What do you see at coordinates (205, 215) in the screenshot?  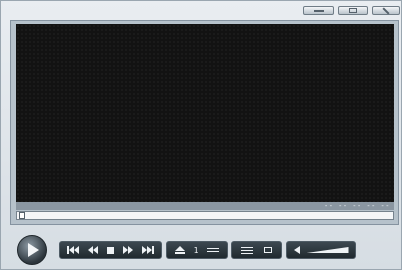 I see `seek-bar` at bounding box center [205, 215].